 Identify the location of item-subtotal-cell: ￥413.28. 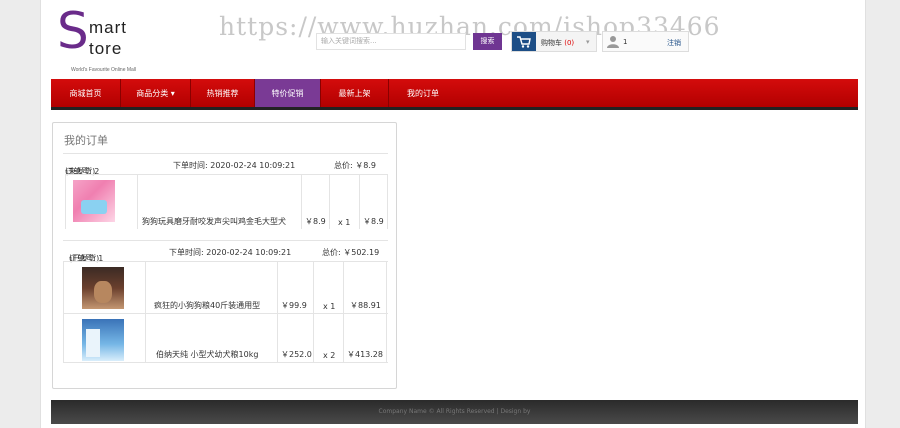
(365, 338).